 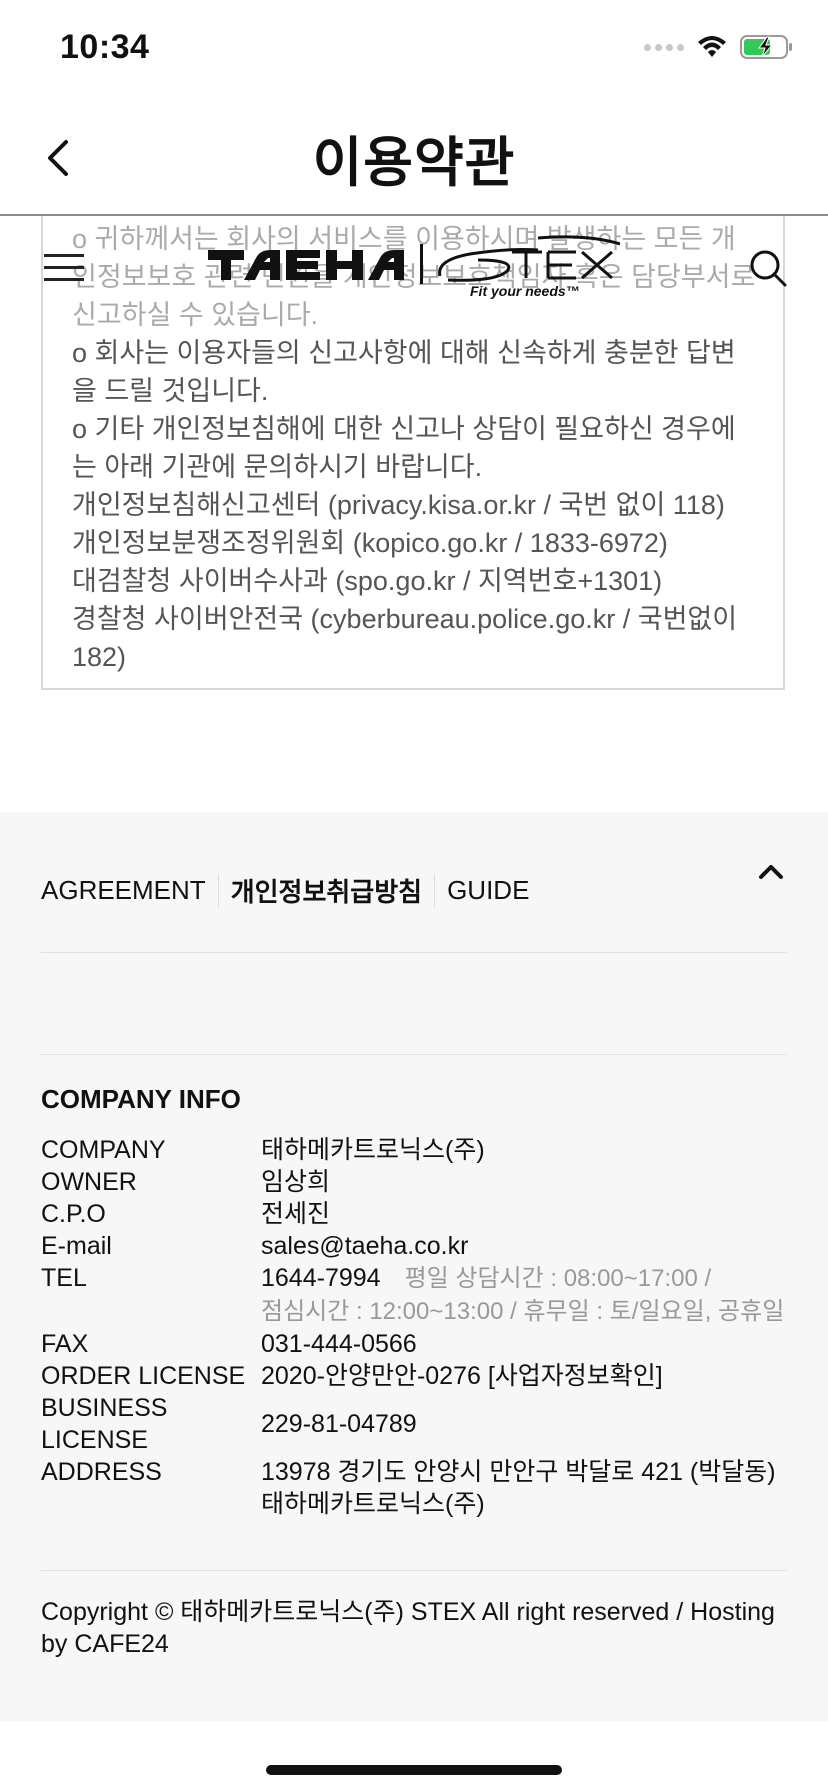 I want to click on search-icon, so click(x=768, y=268).